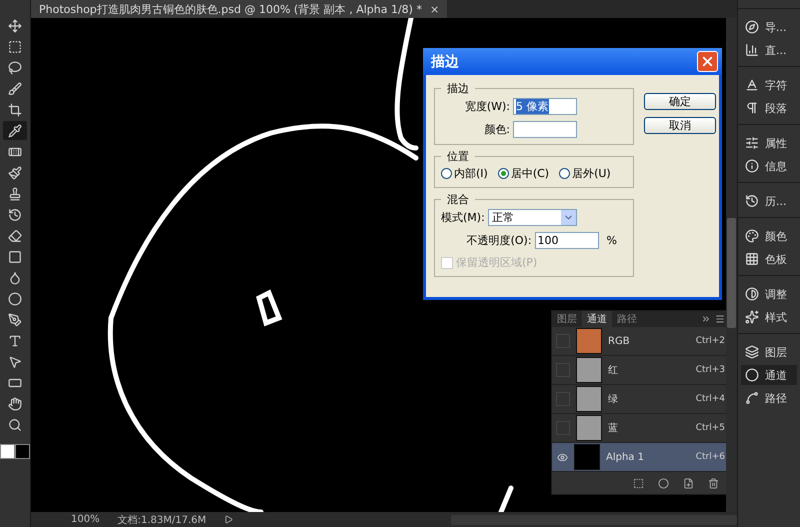  I want to click on document-title: Photoshop打造肌肉男古铜色的肤色.psd @ 100% (背景 副本 , Alpha 1/8) *, so click(230, 9).